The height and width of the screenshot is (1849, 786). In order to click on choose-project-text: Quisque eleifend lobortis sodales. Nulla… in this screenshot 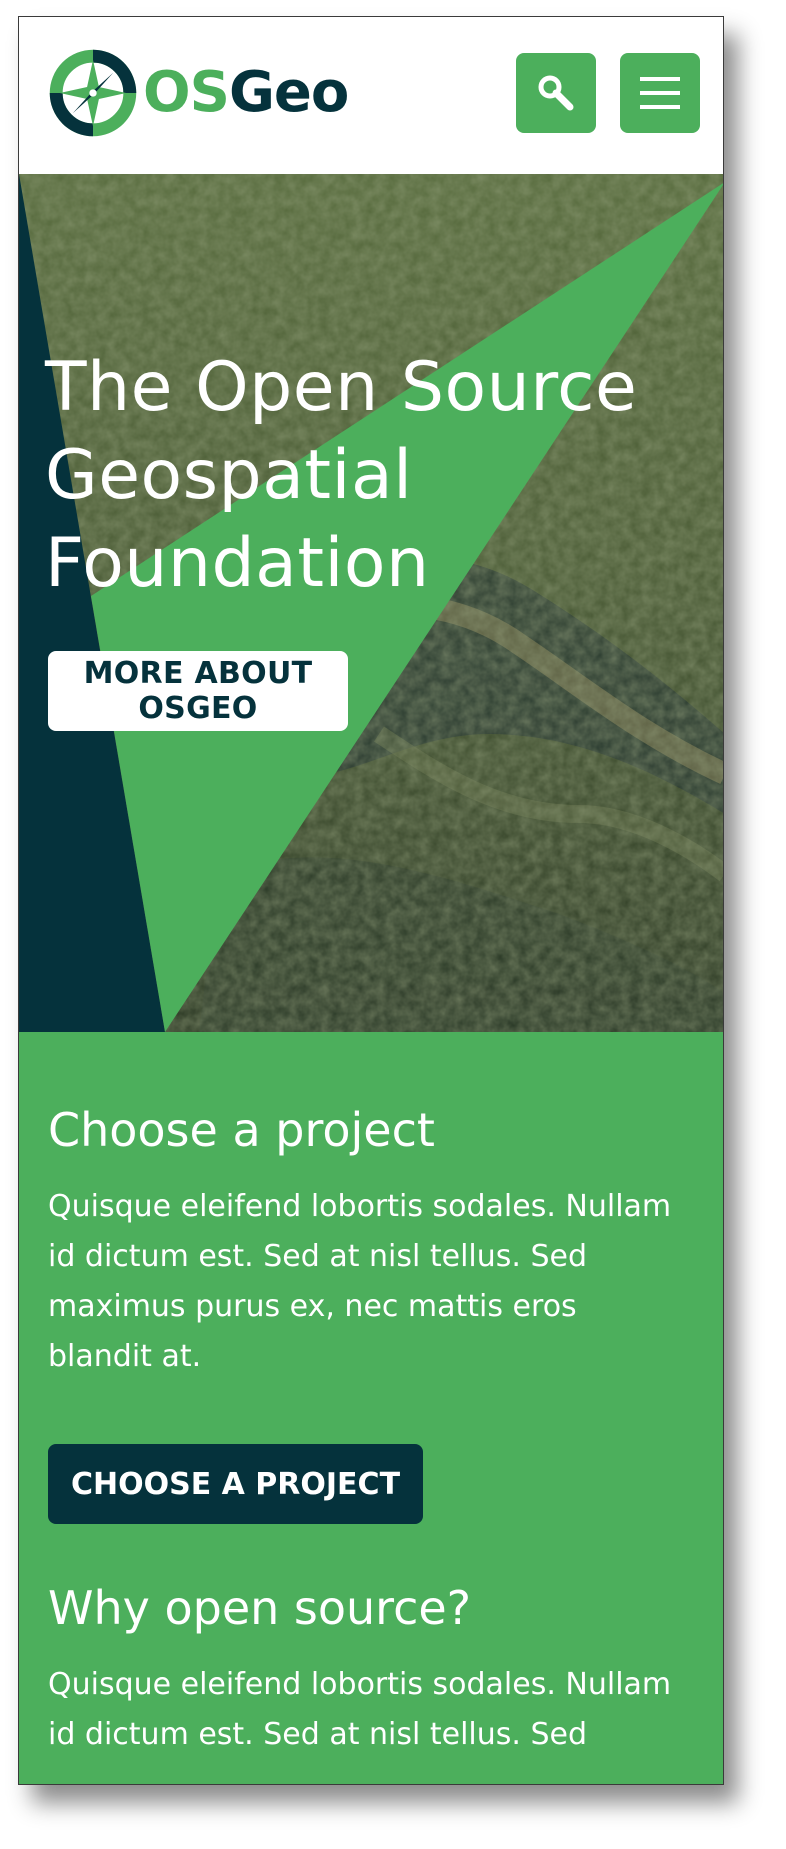, I will do `click(360, 1281)`.